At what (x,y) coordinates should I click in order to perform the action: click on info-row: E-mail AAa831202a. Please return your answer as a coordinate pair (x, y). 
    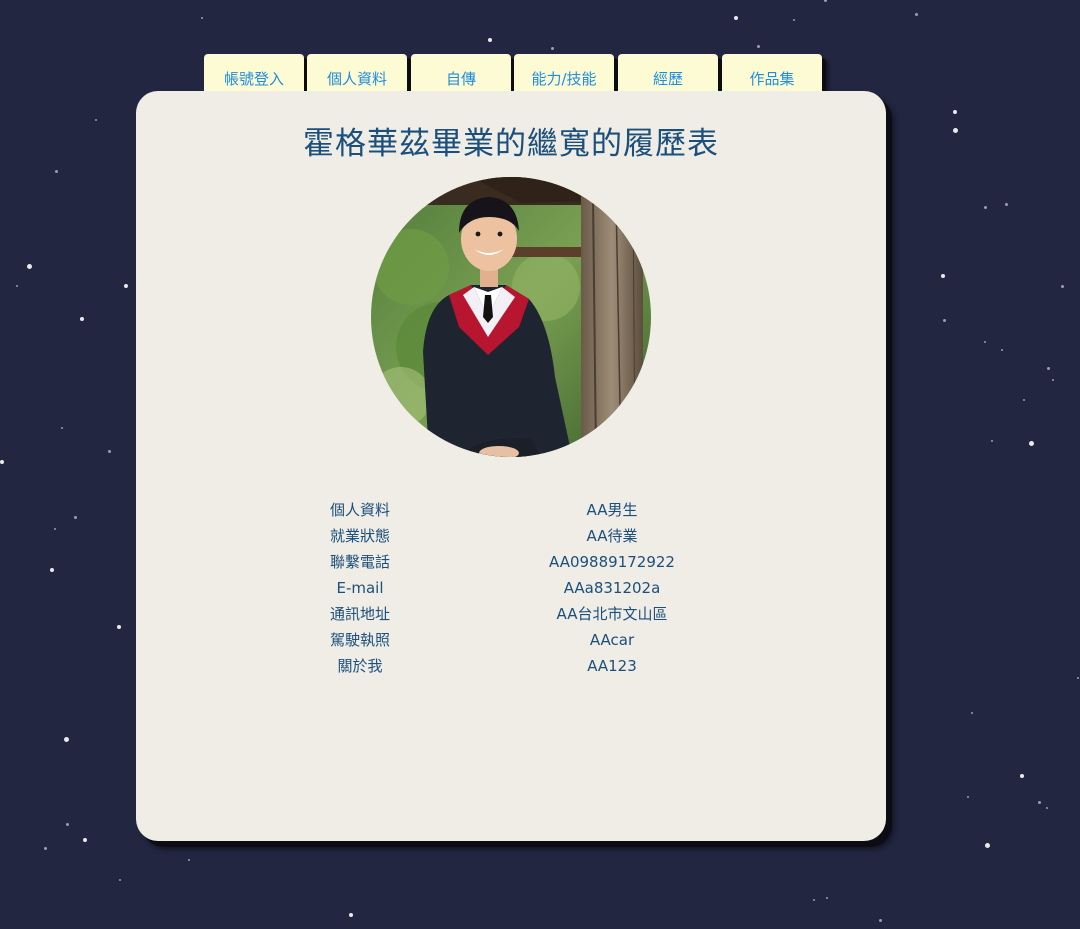
    Looking at the image, I should click on (511, 588).